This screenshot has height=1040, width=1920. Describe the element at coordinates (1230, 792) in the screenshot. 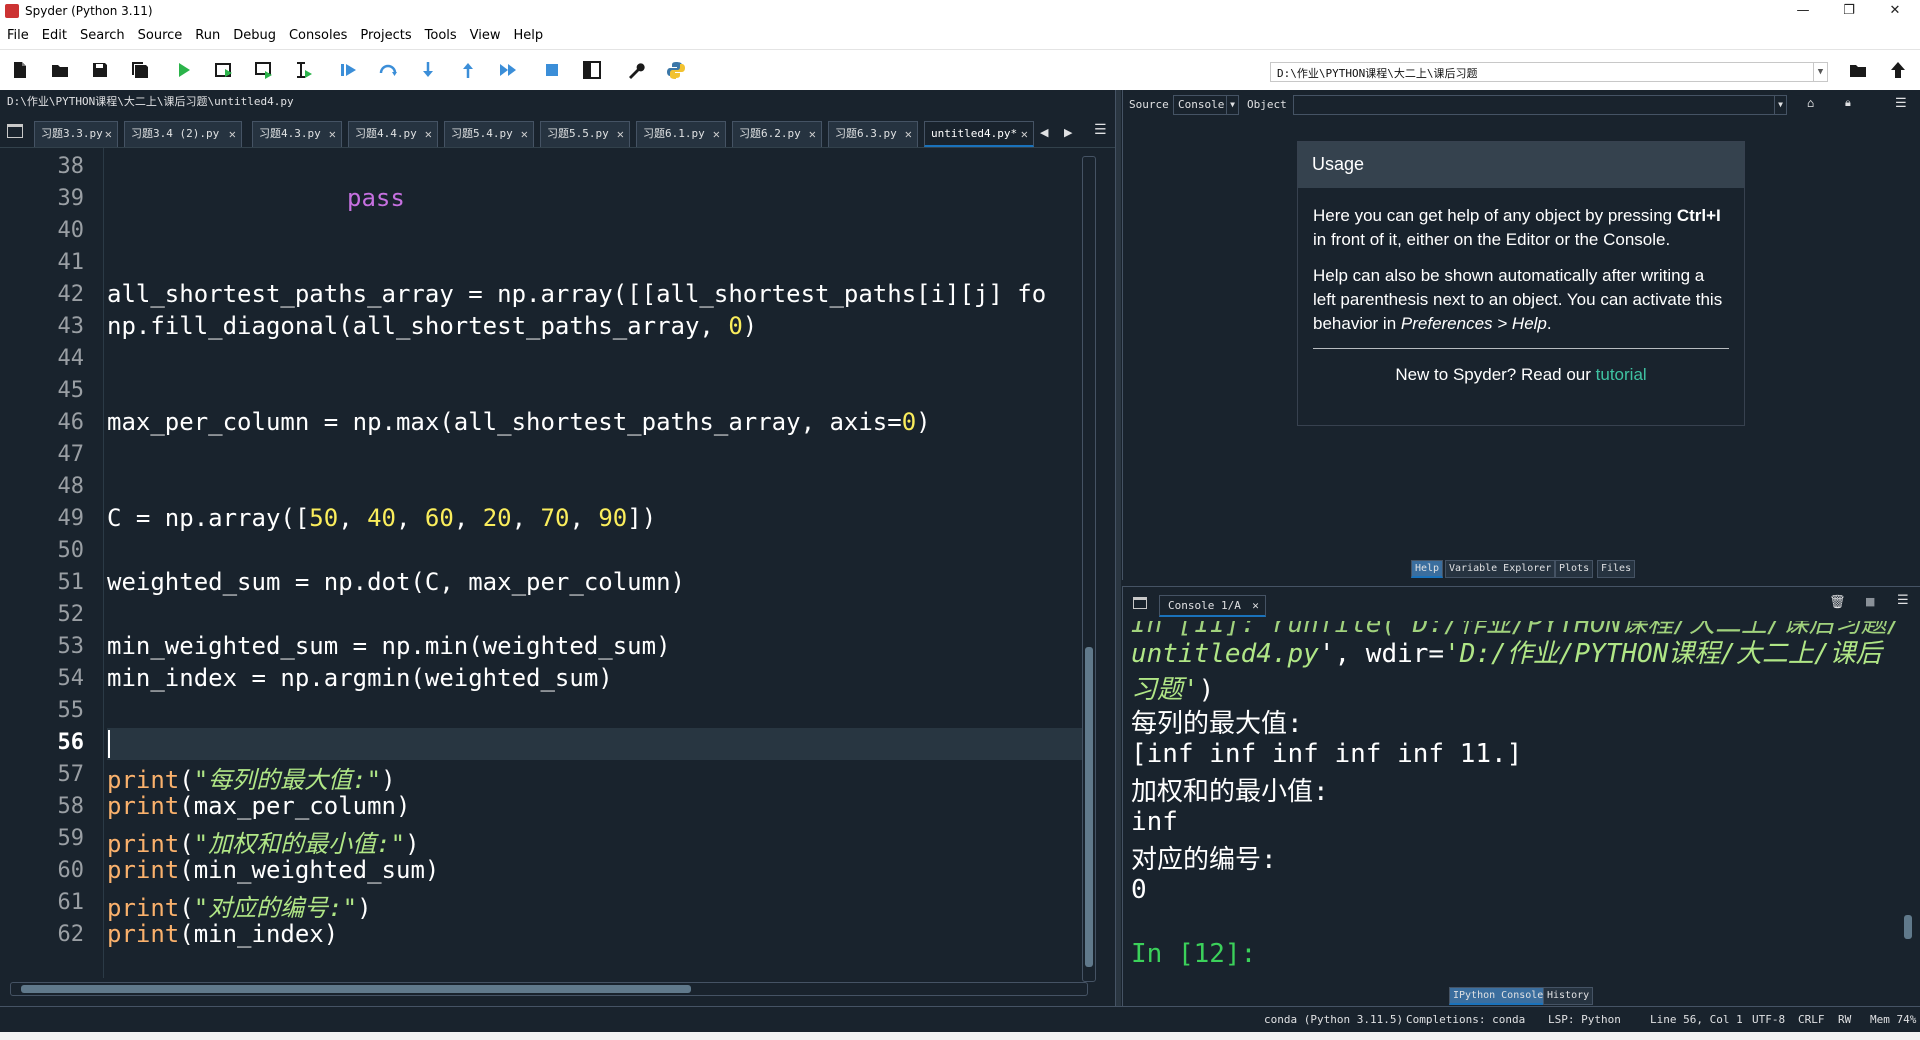

I see `console-line: 加权和的最小值:` at that location.